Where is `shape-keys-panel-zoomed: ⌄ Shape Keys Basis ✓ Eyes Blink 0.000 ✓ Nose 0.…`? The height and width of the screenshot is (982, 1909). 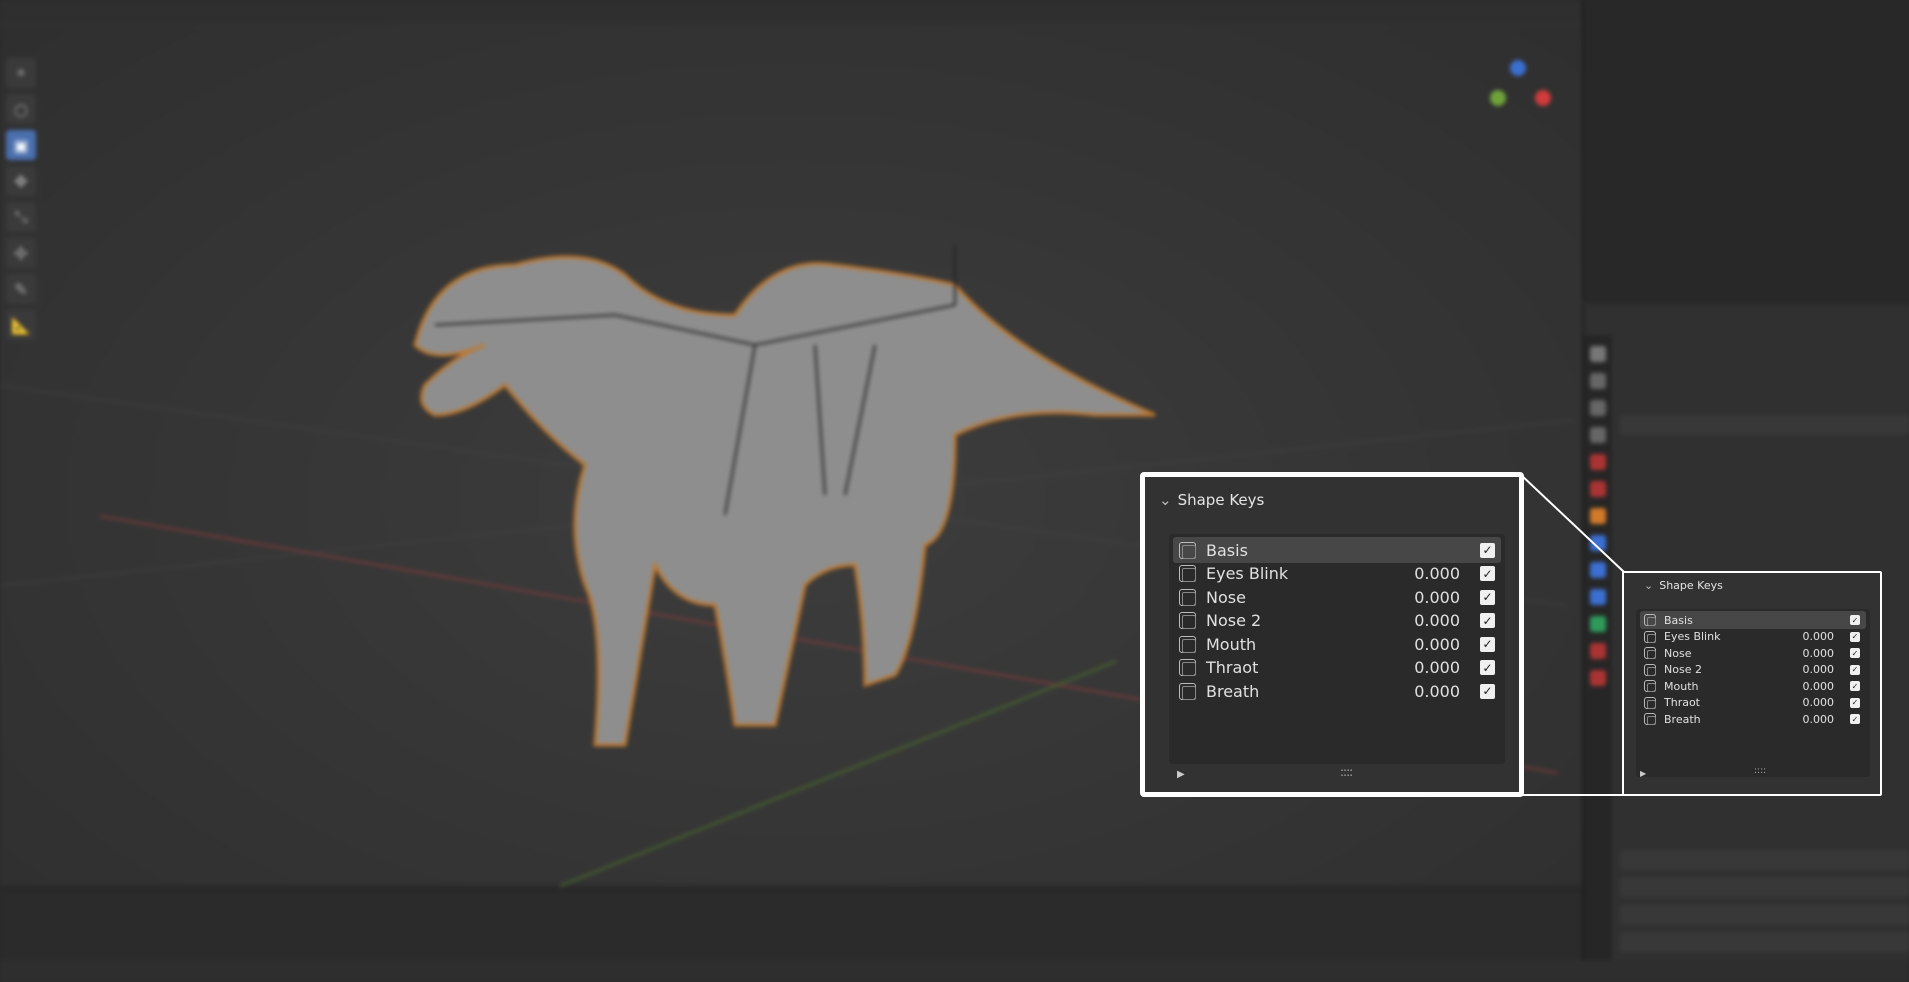 shape-keys-panel-zoomed: ⌄ Shape Keys Basis ✓ Eyes Blink 0.000 ✓ Nose 0.… is located at coordinates (1332, 634).